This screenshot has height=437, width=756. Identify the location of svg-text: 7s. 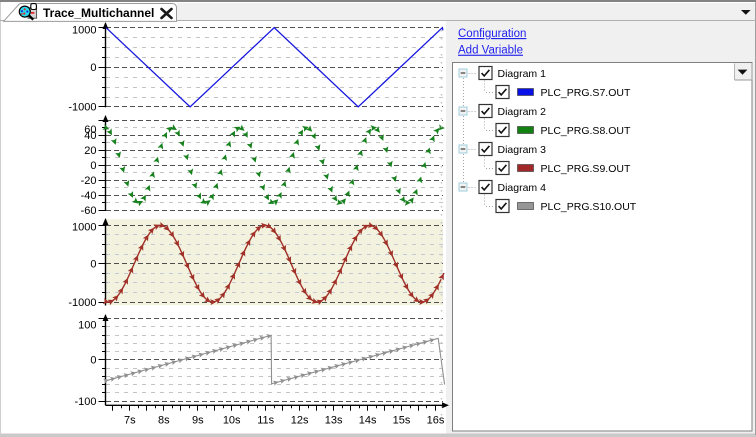
(130, 420).